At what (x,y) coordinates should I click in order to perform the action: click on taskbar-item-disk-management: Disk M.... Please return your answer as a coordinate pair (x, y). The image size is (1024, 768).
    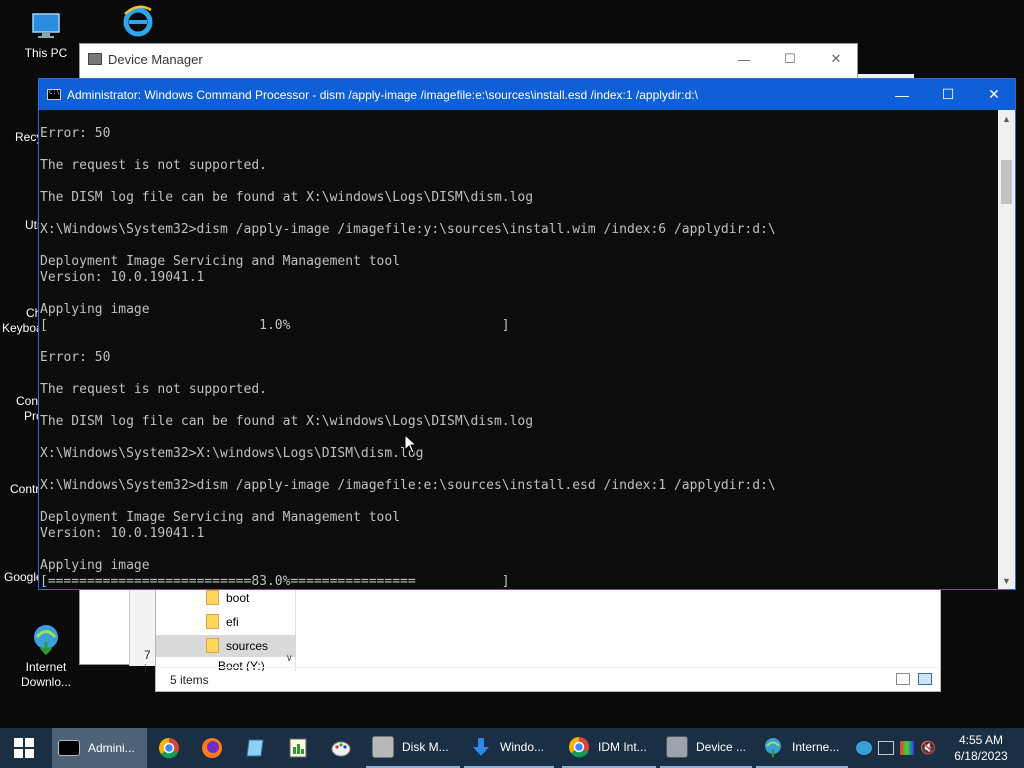
    Looking at the image, I should click on (413, 748).